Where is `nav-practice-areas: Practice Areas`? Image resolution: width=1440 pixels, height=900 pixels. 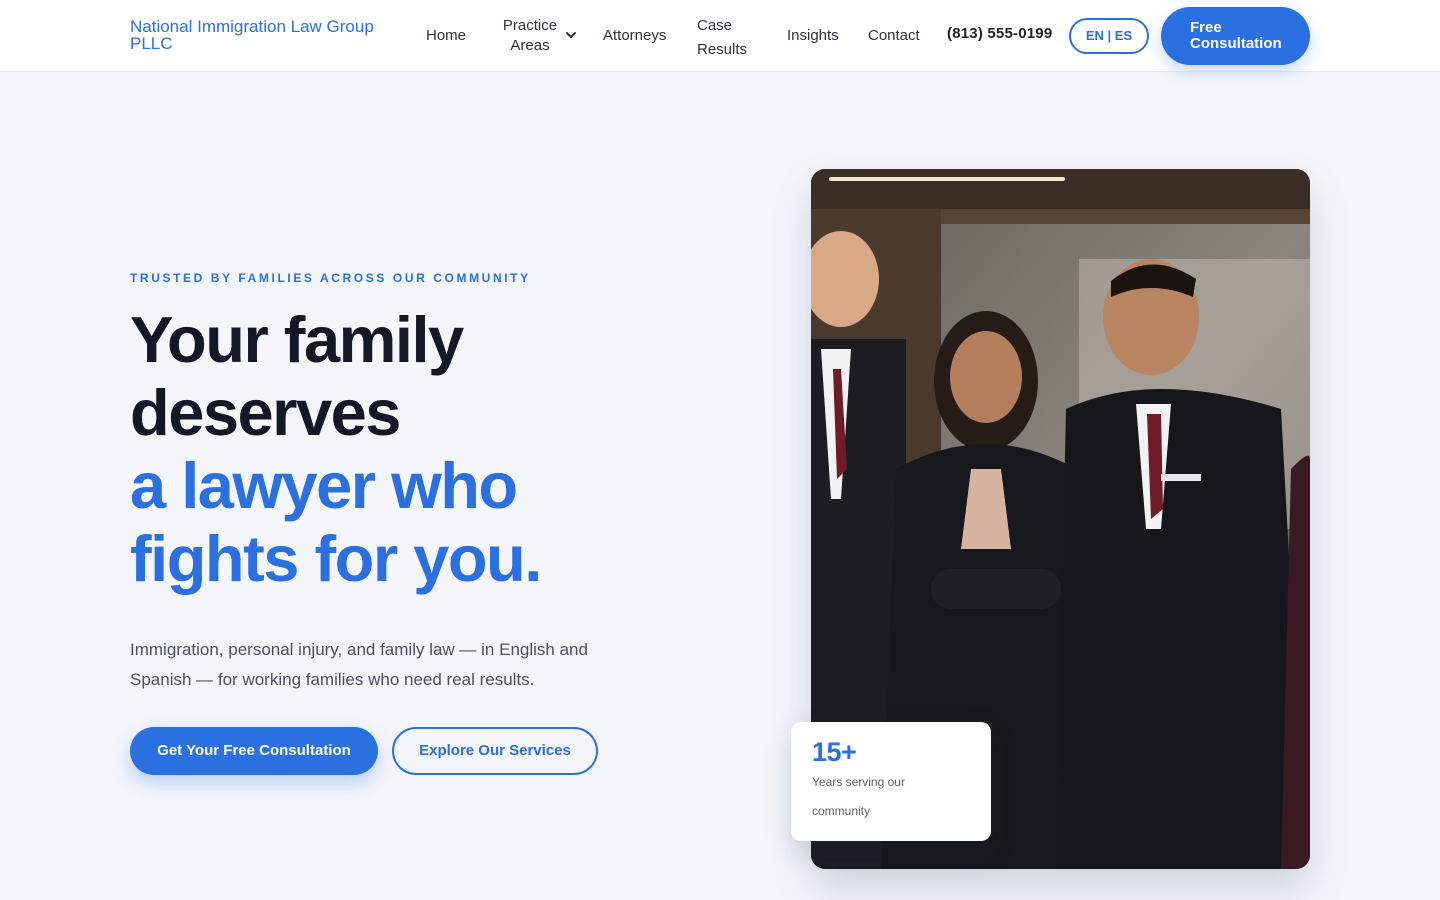 nav-practice-areas: Practice Areas is located at coordinates (530, 36).